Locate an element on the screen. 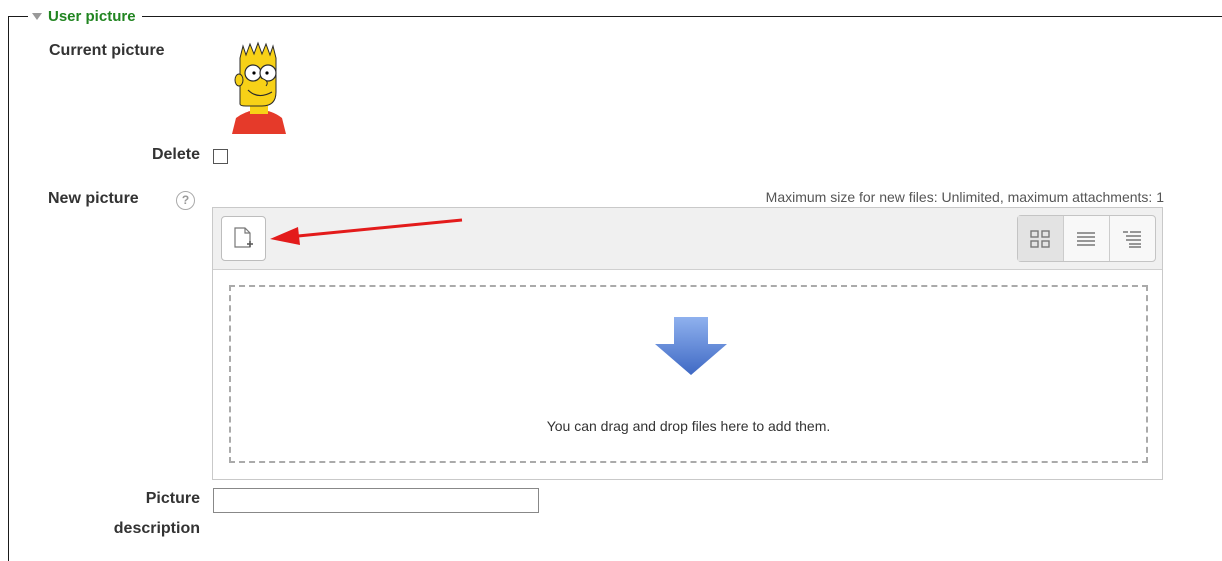 This screenshot has height=561, width=1222. add-file-button is located at coordinates (243, 238).